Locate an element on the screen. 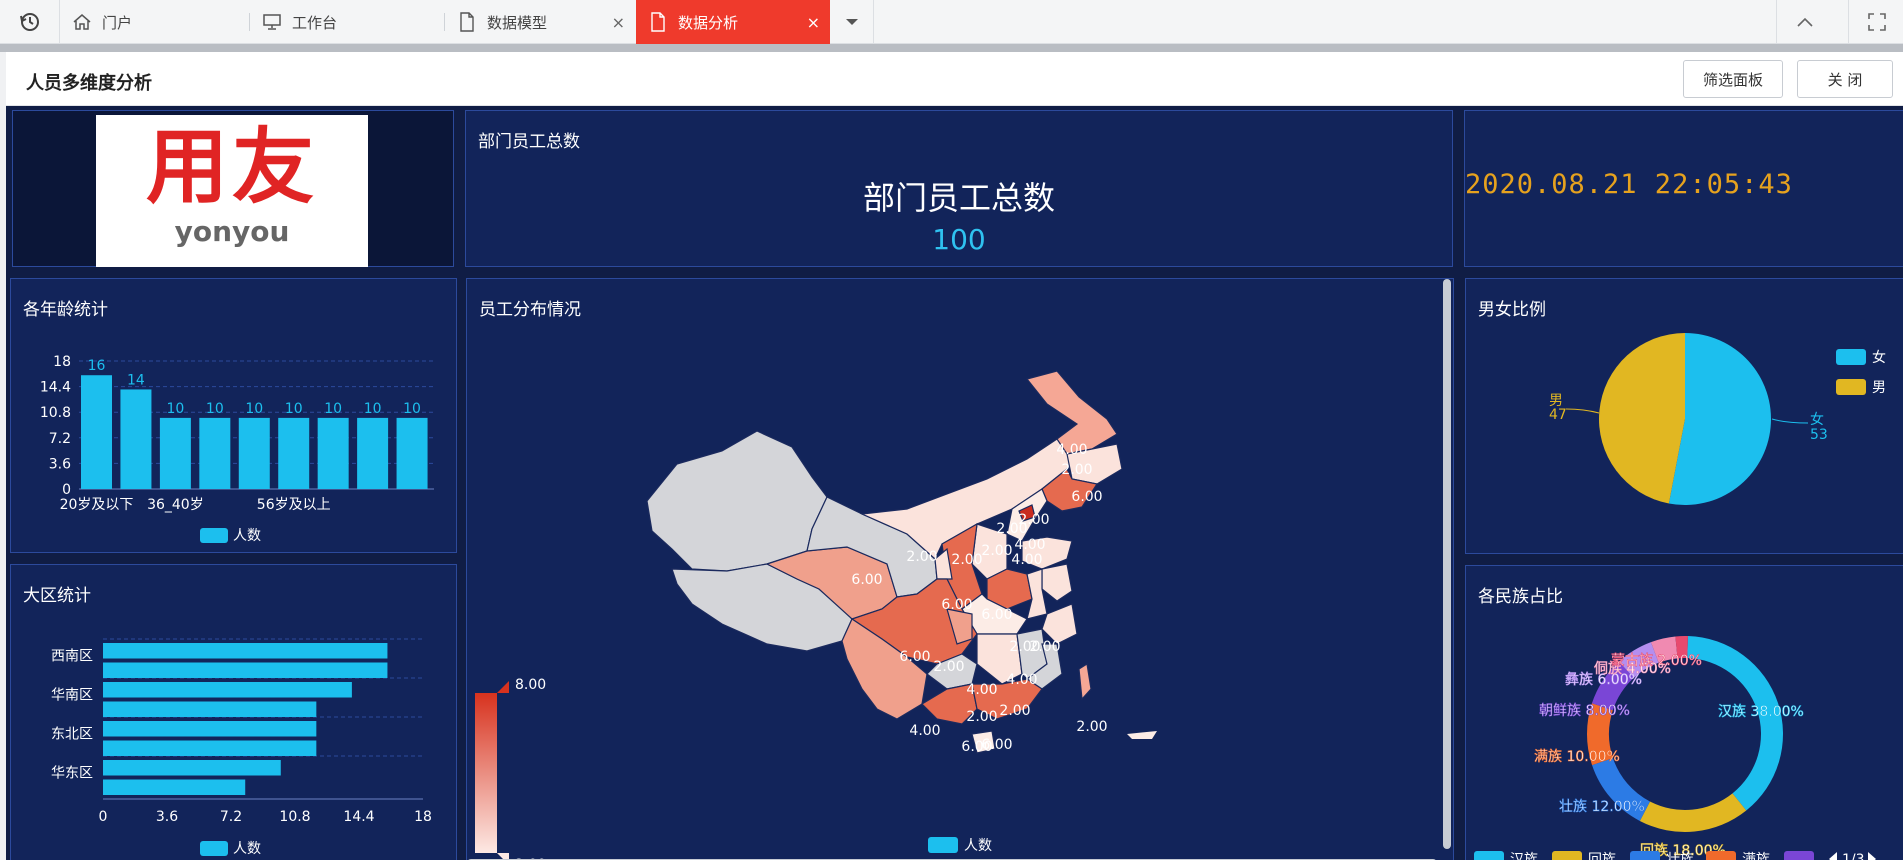 The width and height of the screenshot is (1903, 860). x-tick-label: 7.2 is located at coordinates (231, 817).